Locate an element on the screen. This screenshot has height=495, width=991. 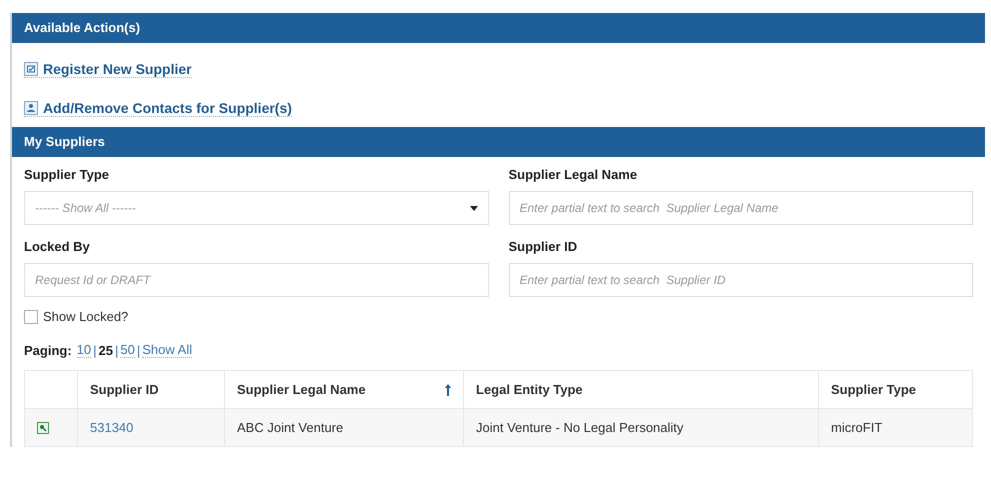
field-label: Supplier ID is located at coordinates (543, 246).